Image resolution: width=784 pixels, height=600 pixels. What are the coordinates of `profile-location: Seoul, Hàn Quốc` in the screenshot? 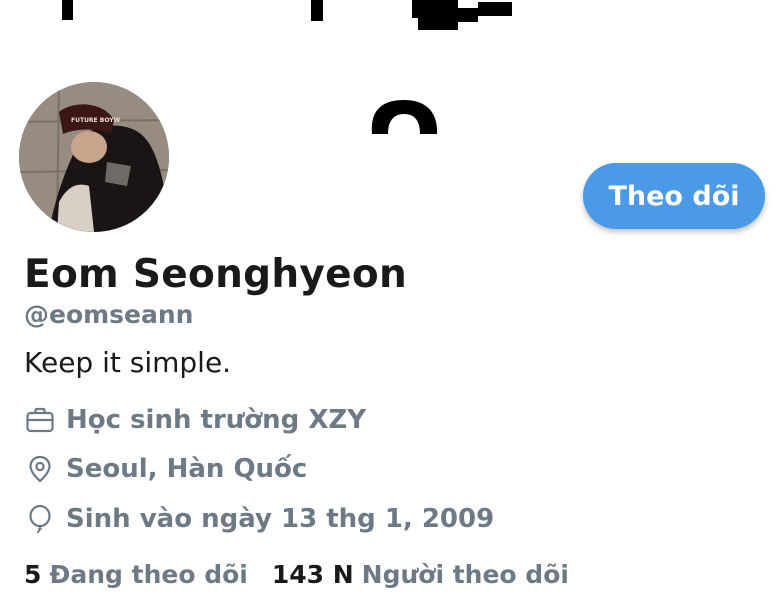 It's located at (165, 469).